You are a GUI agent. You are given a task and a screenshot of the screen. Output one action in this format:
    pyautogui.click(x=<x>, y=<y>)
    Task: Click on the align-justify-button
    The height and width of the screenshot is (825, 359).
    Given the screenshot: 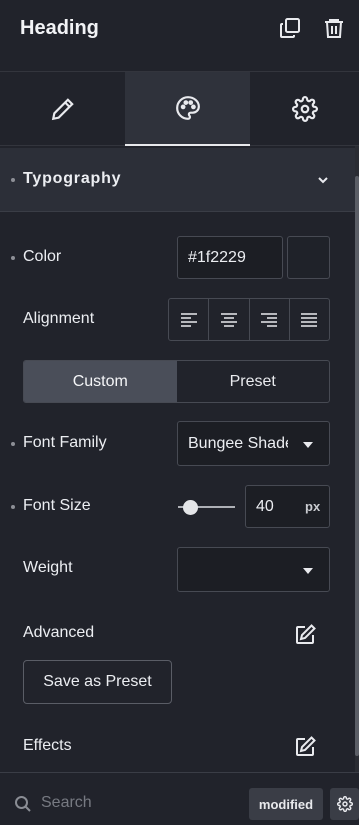 What is the action you would take?
    pyautogui.click(x=309, y=319)
    